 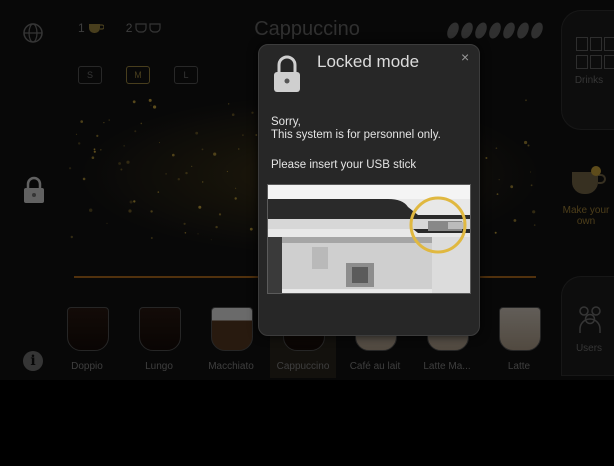 I want to click on users-icon, so click(x=590, y=319).